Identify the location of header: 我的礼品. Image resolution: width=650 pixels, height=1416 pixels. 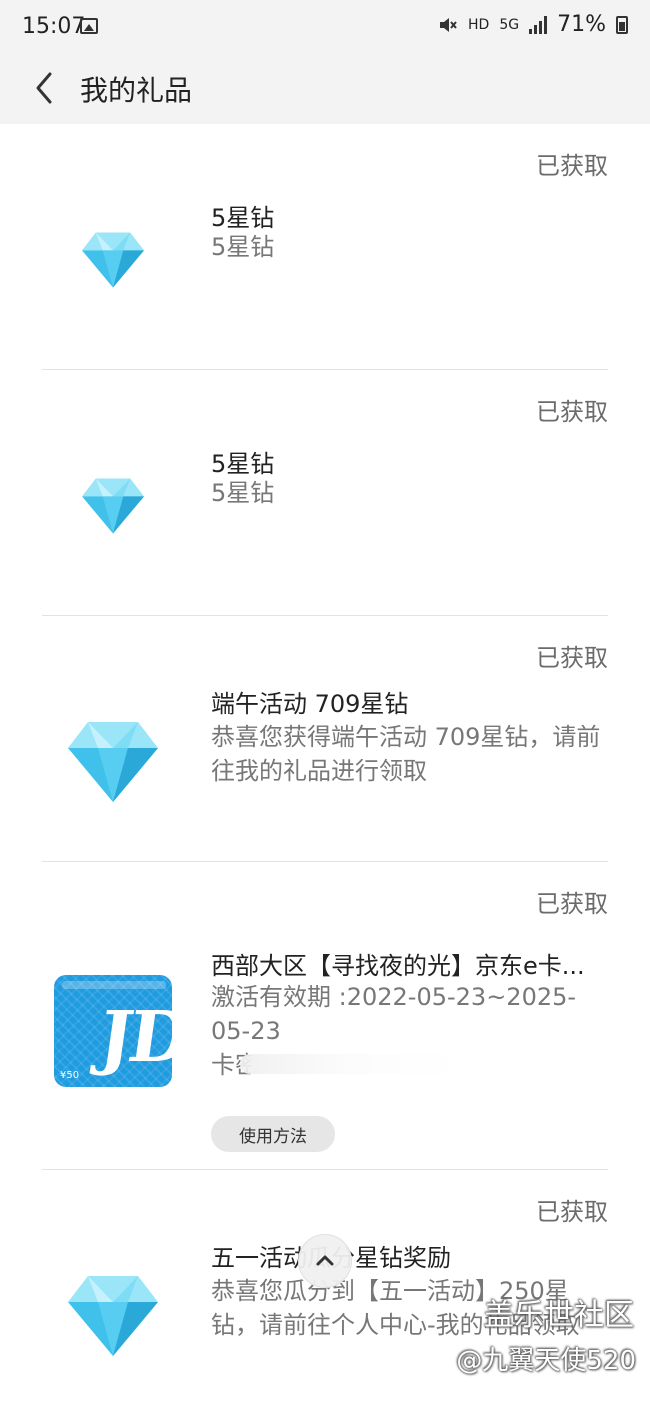
(325, 90).